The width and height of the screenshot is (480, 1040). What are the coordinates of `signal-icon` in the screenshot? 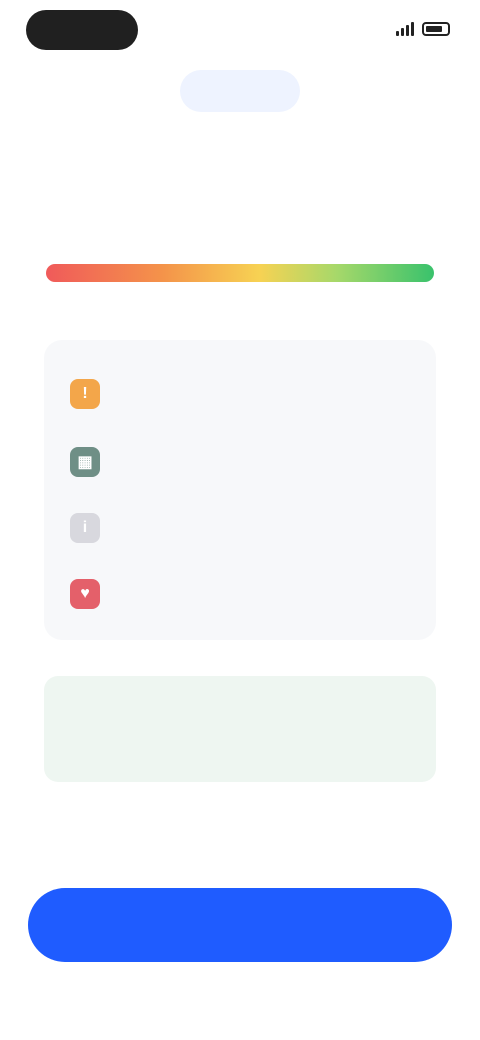 It's located at (405, 29).